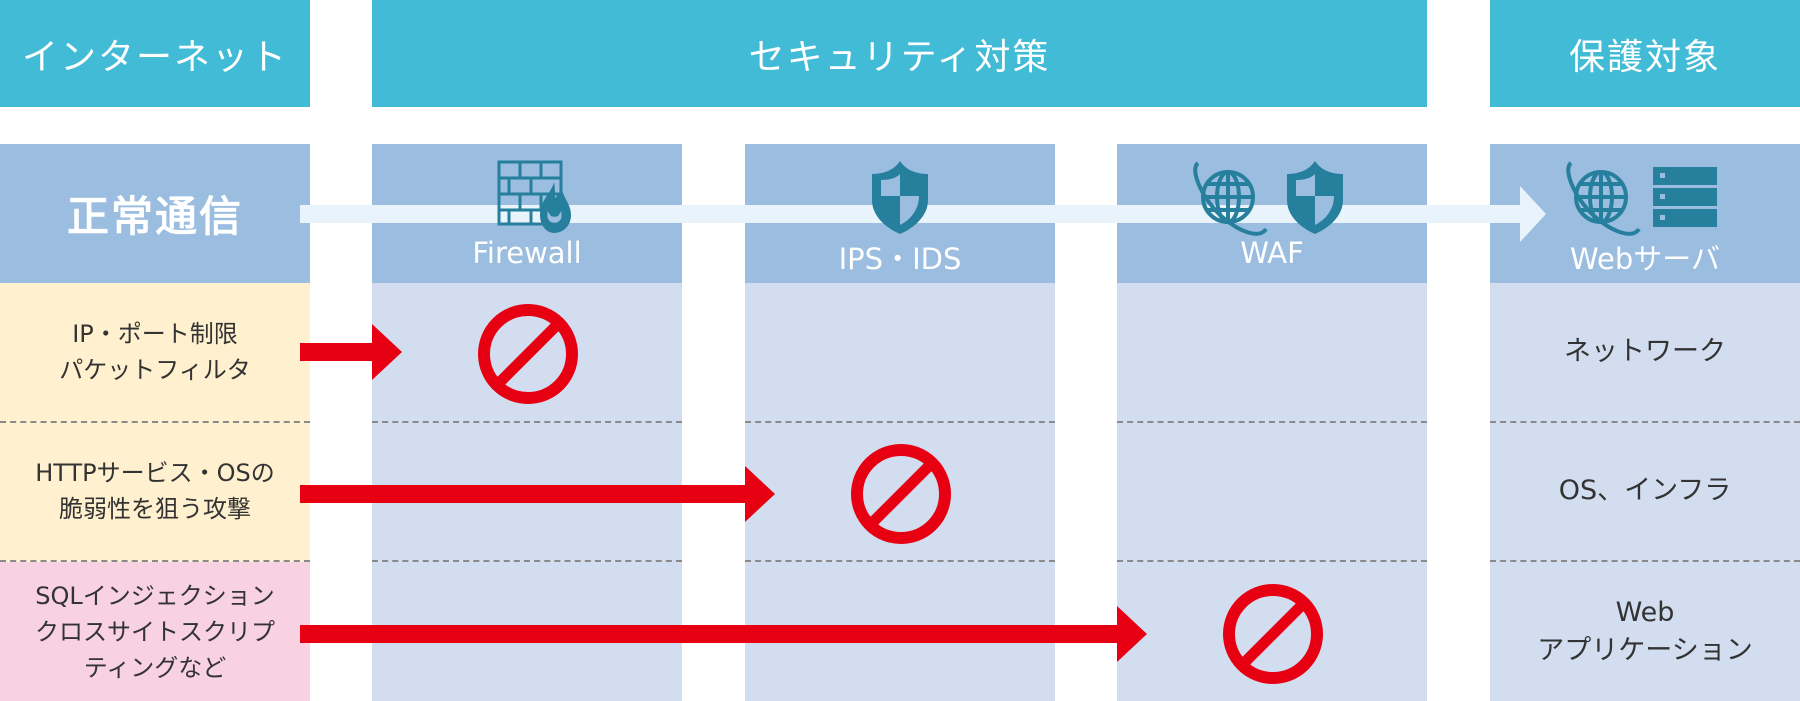 The height and width of the screenshot is (701, 1800). I want to click on header-protected: 保護対象, so click(1645, 53).